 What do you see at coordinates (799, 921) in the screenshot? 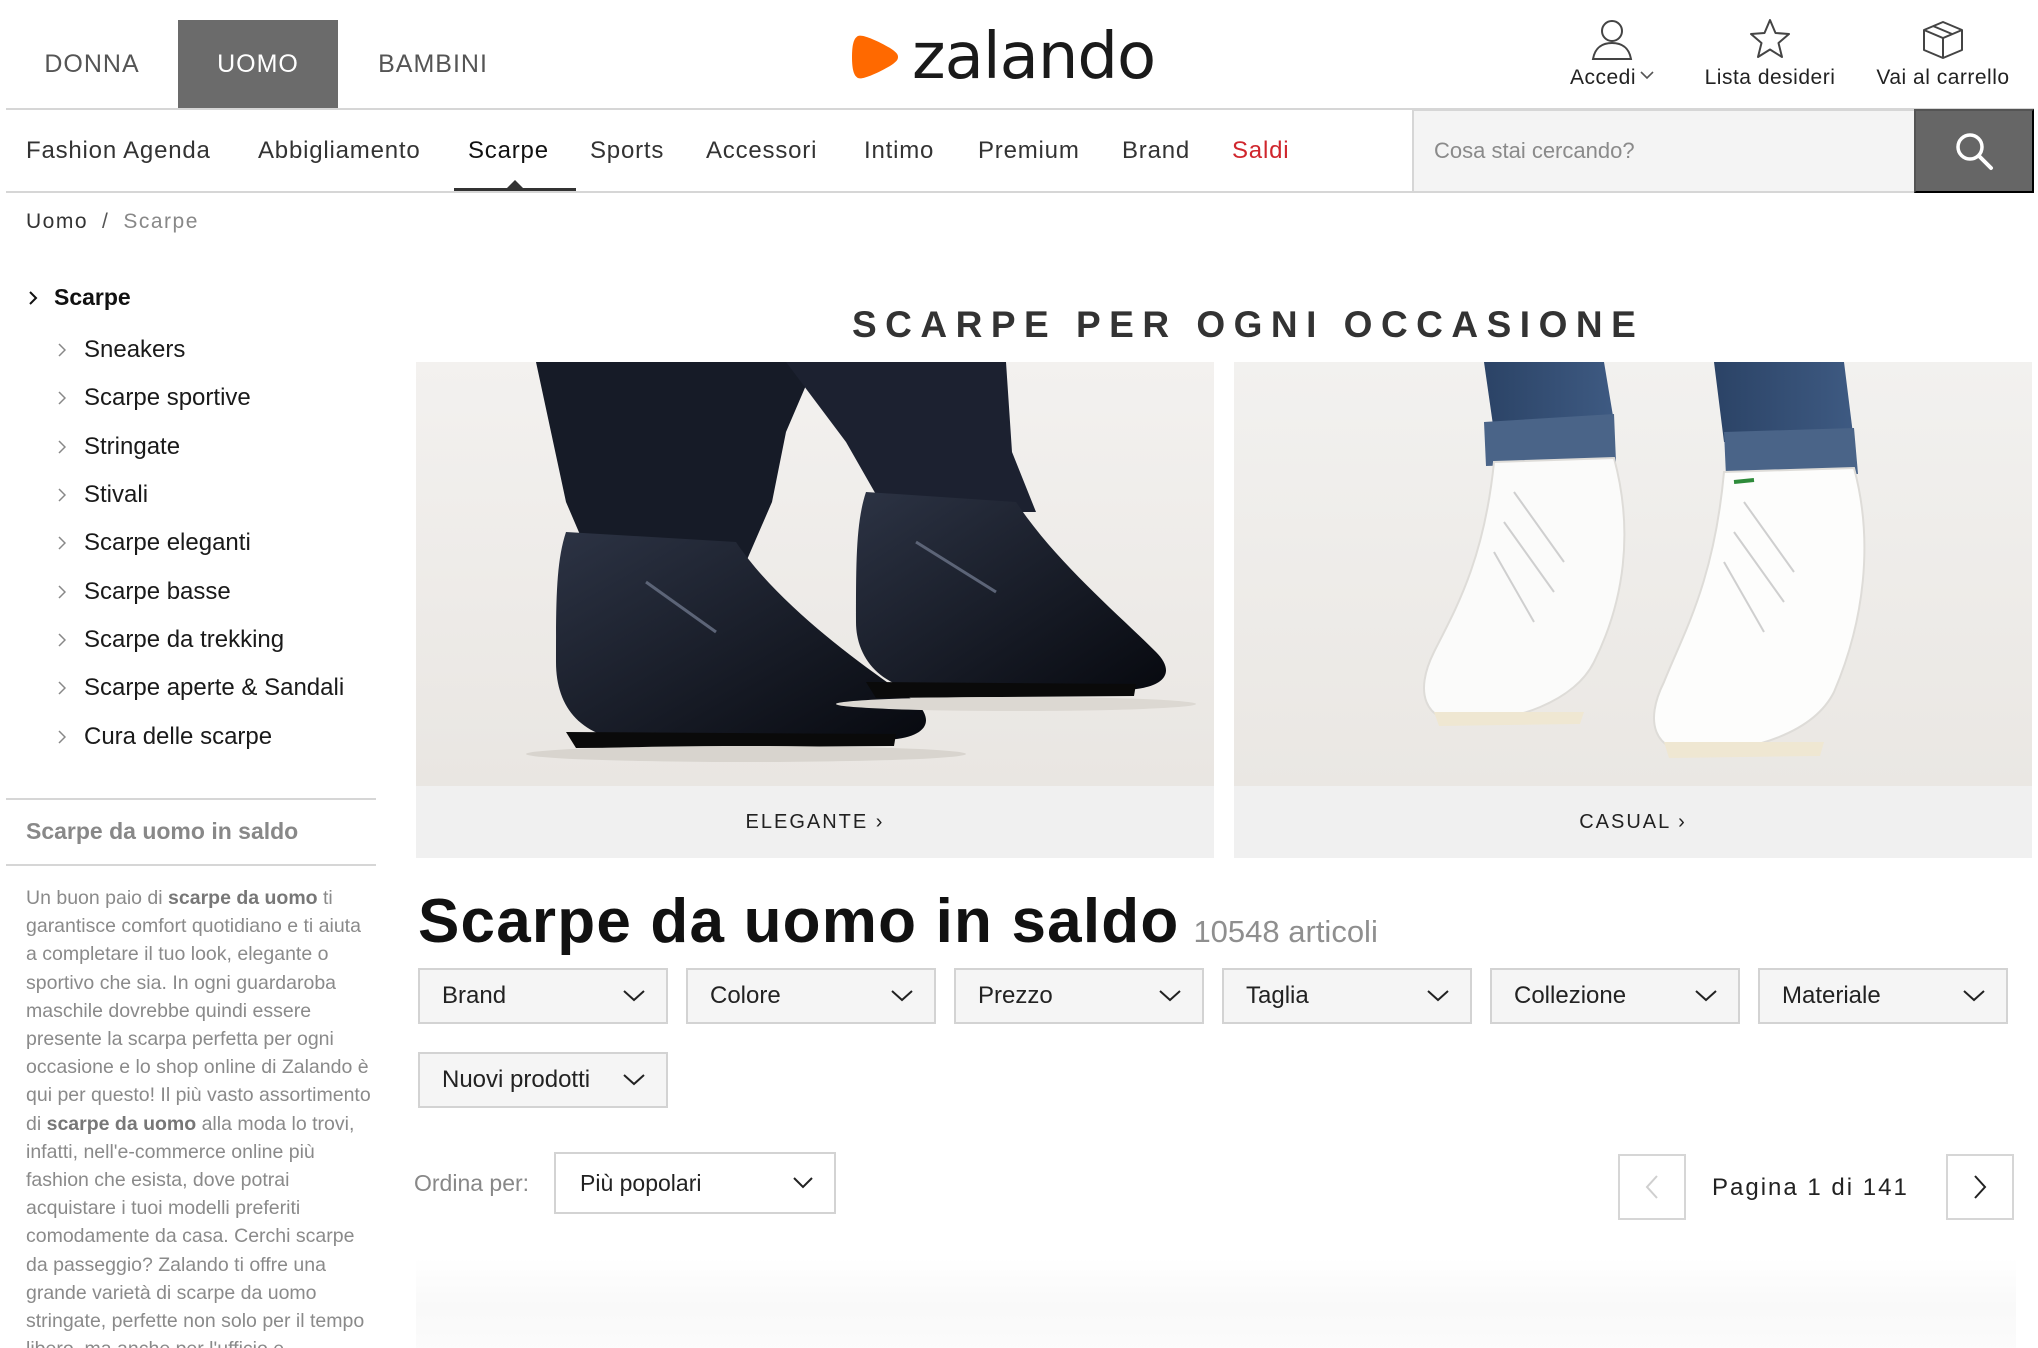
I see `results-title: Scarpe da uomo in saldo` at bounding box center [799, 921].